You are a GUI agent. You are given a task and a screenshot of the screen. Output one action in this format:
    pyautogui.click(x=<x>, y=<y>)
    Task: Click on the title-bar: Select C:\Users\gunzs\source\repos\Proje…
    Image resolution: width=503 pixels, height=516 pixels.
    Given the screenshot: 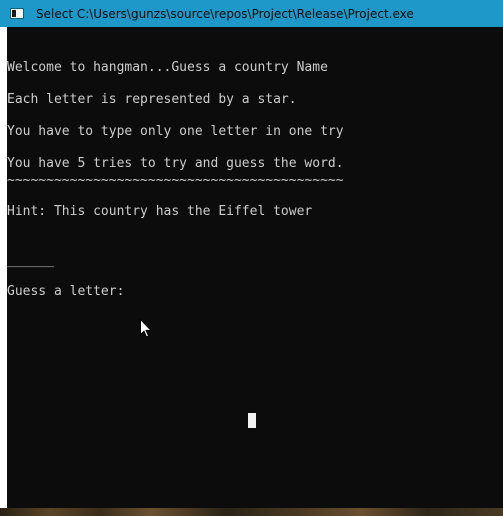 What is the action you would take?
    pyautogui.click(x=251, y=13)
    